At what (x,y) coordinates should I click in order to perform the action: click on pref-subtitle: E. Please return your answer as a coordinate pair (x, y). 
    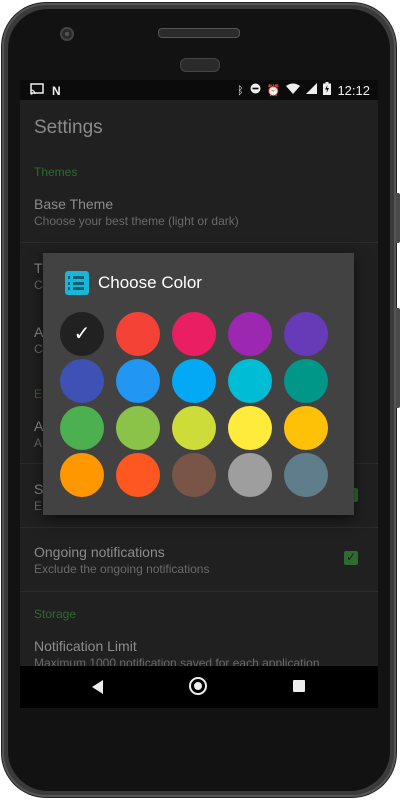
    Looking at the image, I should click on (38, 506).